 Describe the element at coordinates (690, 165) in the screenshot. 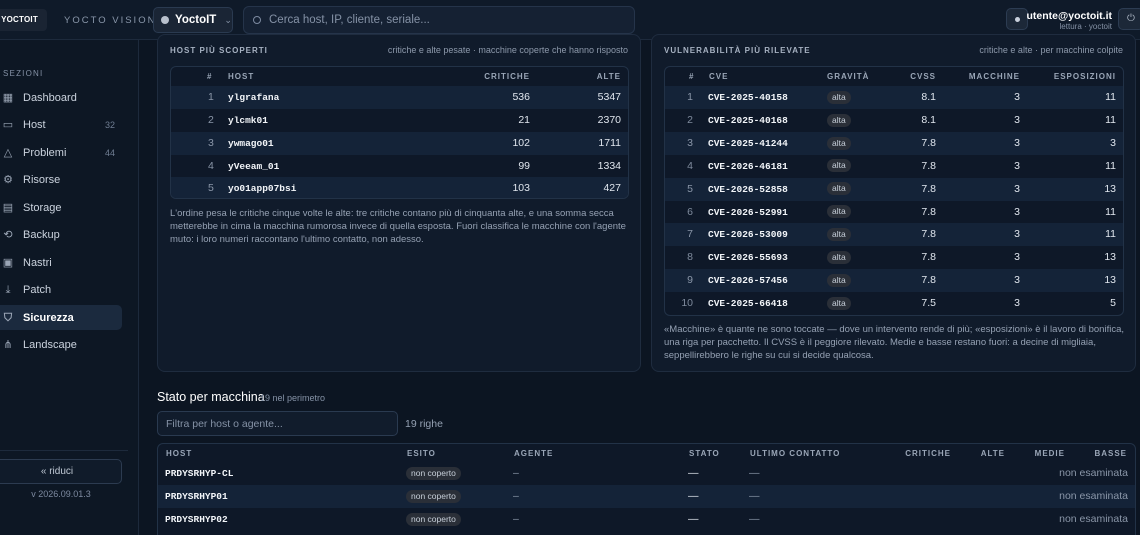

I see `row-rank: 4` at that location.